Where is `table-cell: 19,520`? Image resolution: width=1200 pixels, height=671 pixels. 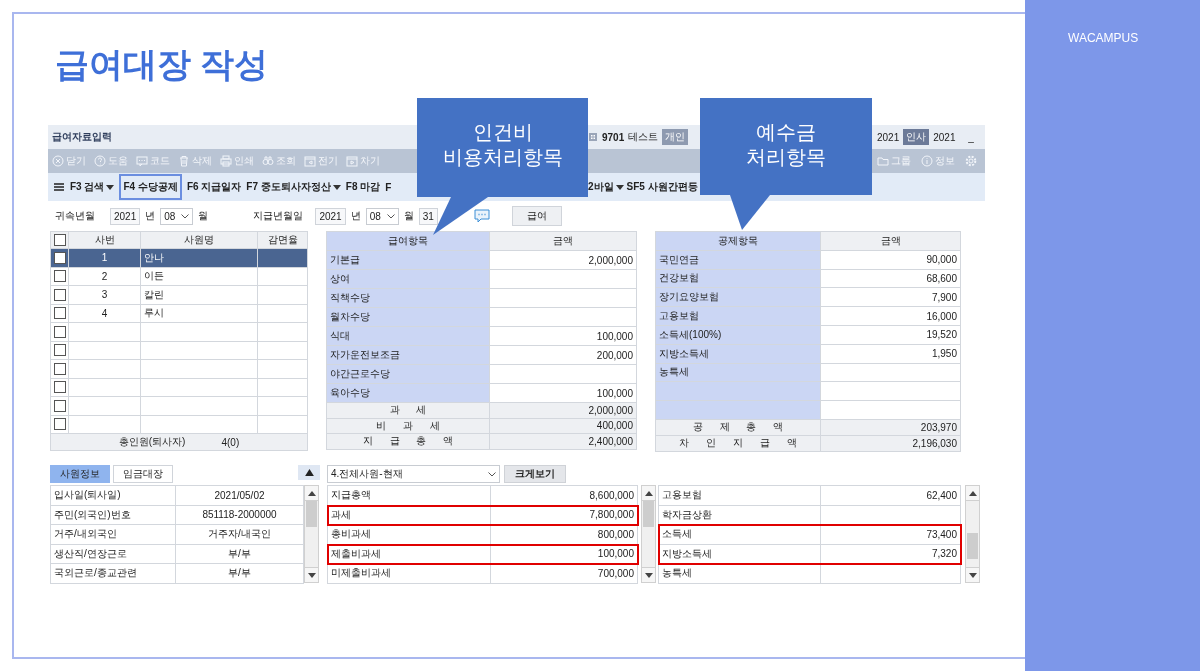
table-cell: 19,520 is located at coordinates (891, 335).